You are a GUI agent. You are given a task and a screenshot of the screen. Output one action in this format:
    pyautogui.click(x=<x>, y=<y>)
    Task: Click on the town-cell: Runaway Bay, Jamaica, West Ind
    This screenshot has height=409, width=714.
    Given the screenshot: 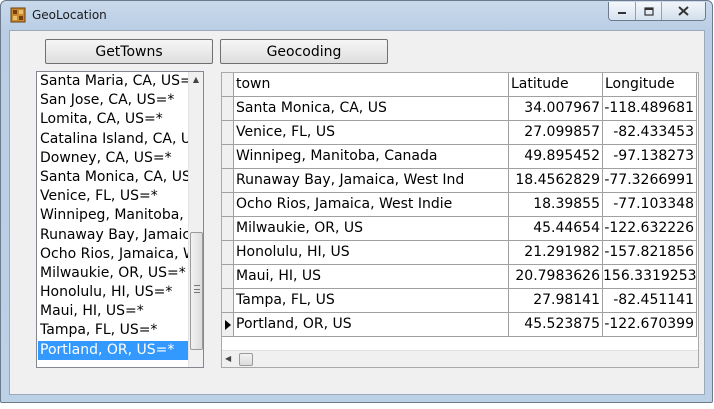 What is the action you would take?
    pyautogui.click(x=371, y=181)
    